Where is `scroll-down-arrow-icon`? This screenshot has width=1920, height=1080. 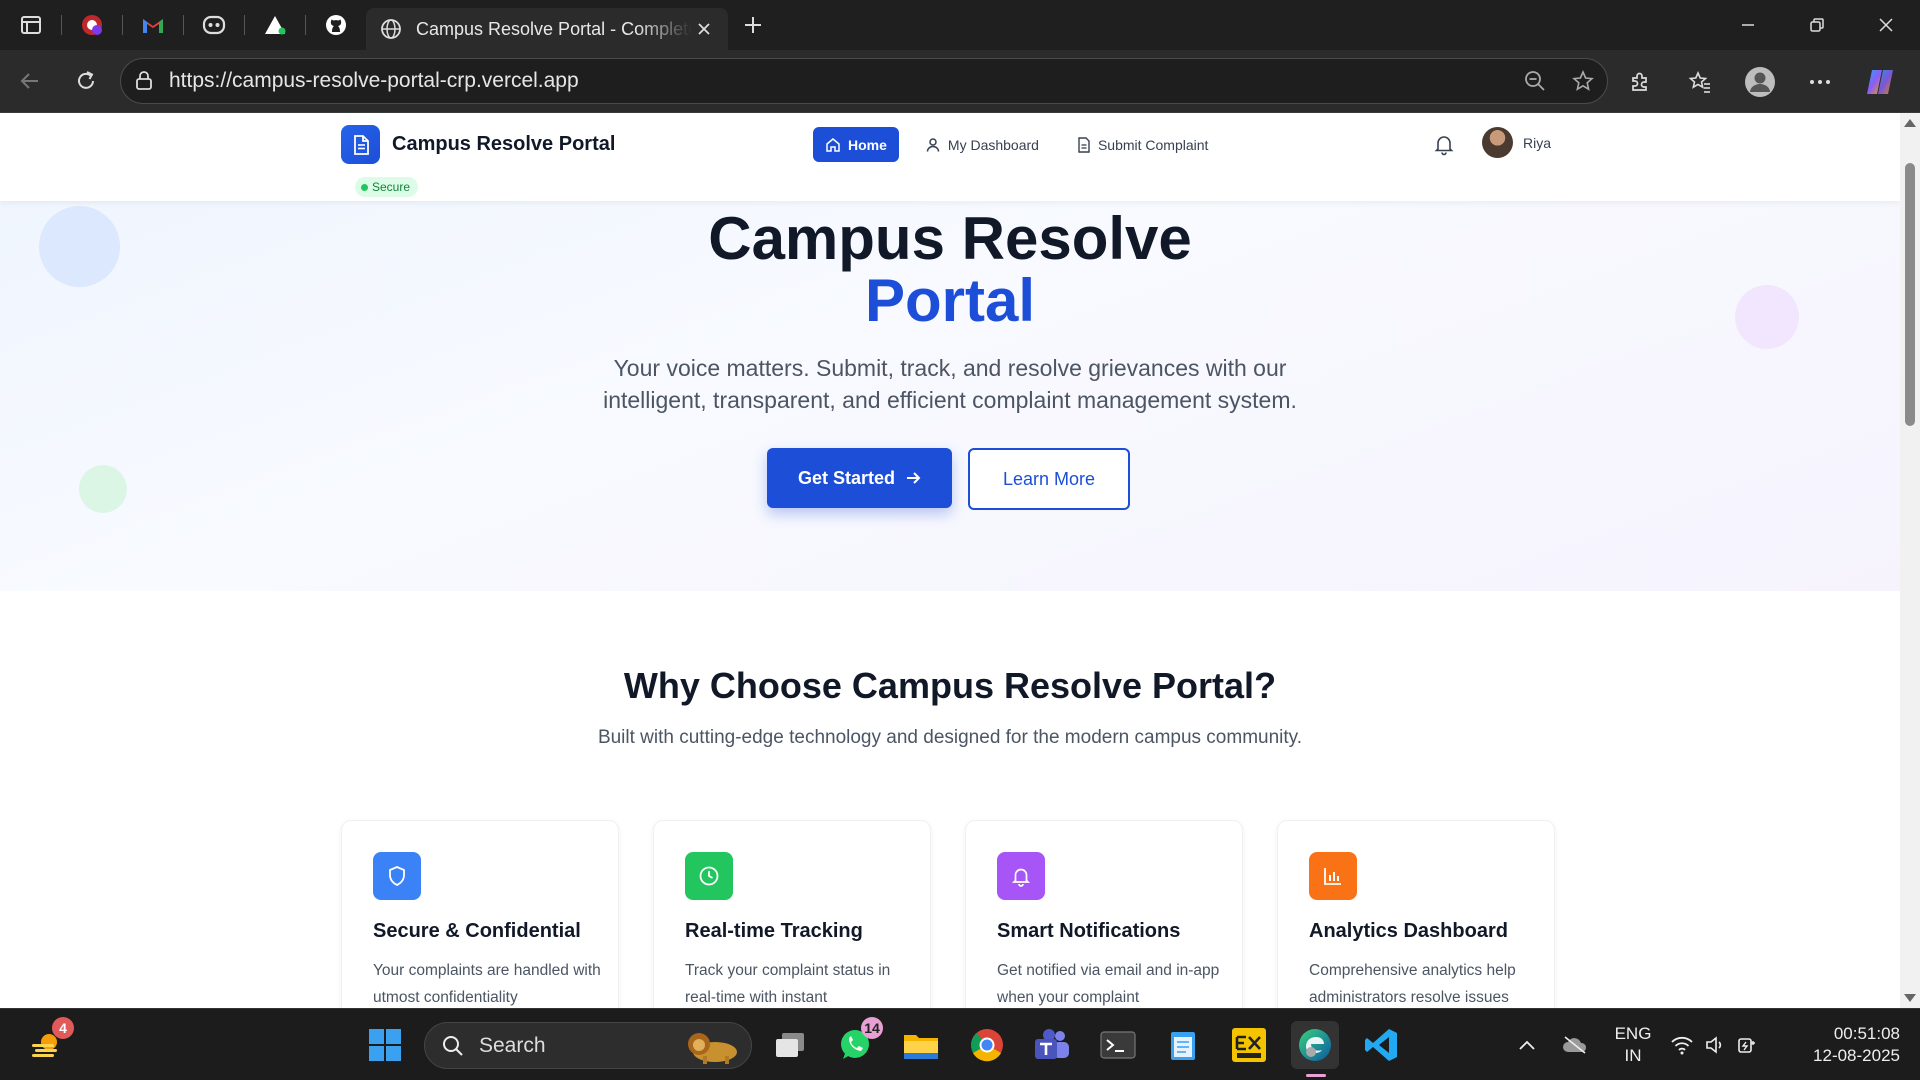 scroll-down-arrow-icon is located at coordinates (1910, 998).